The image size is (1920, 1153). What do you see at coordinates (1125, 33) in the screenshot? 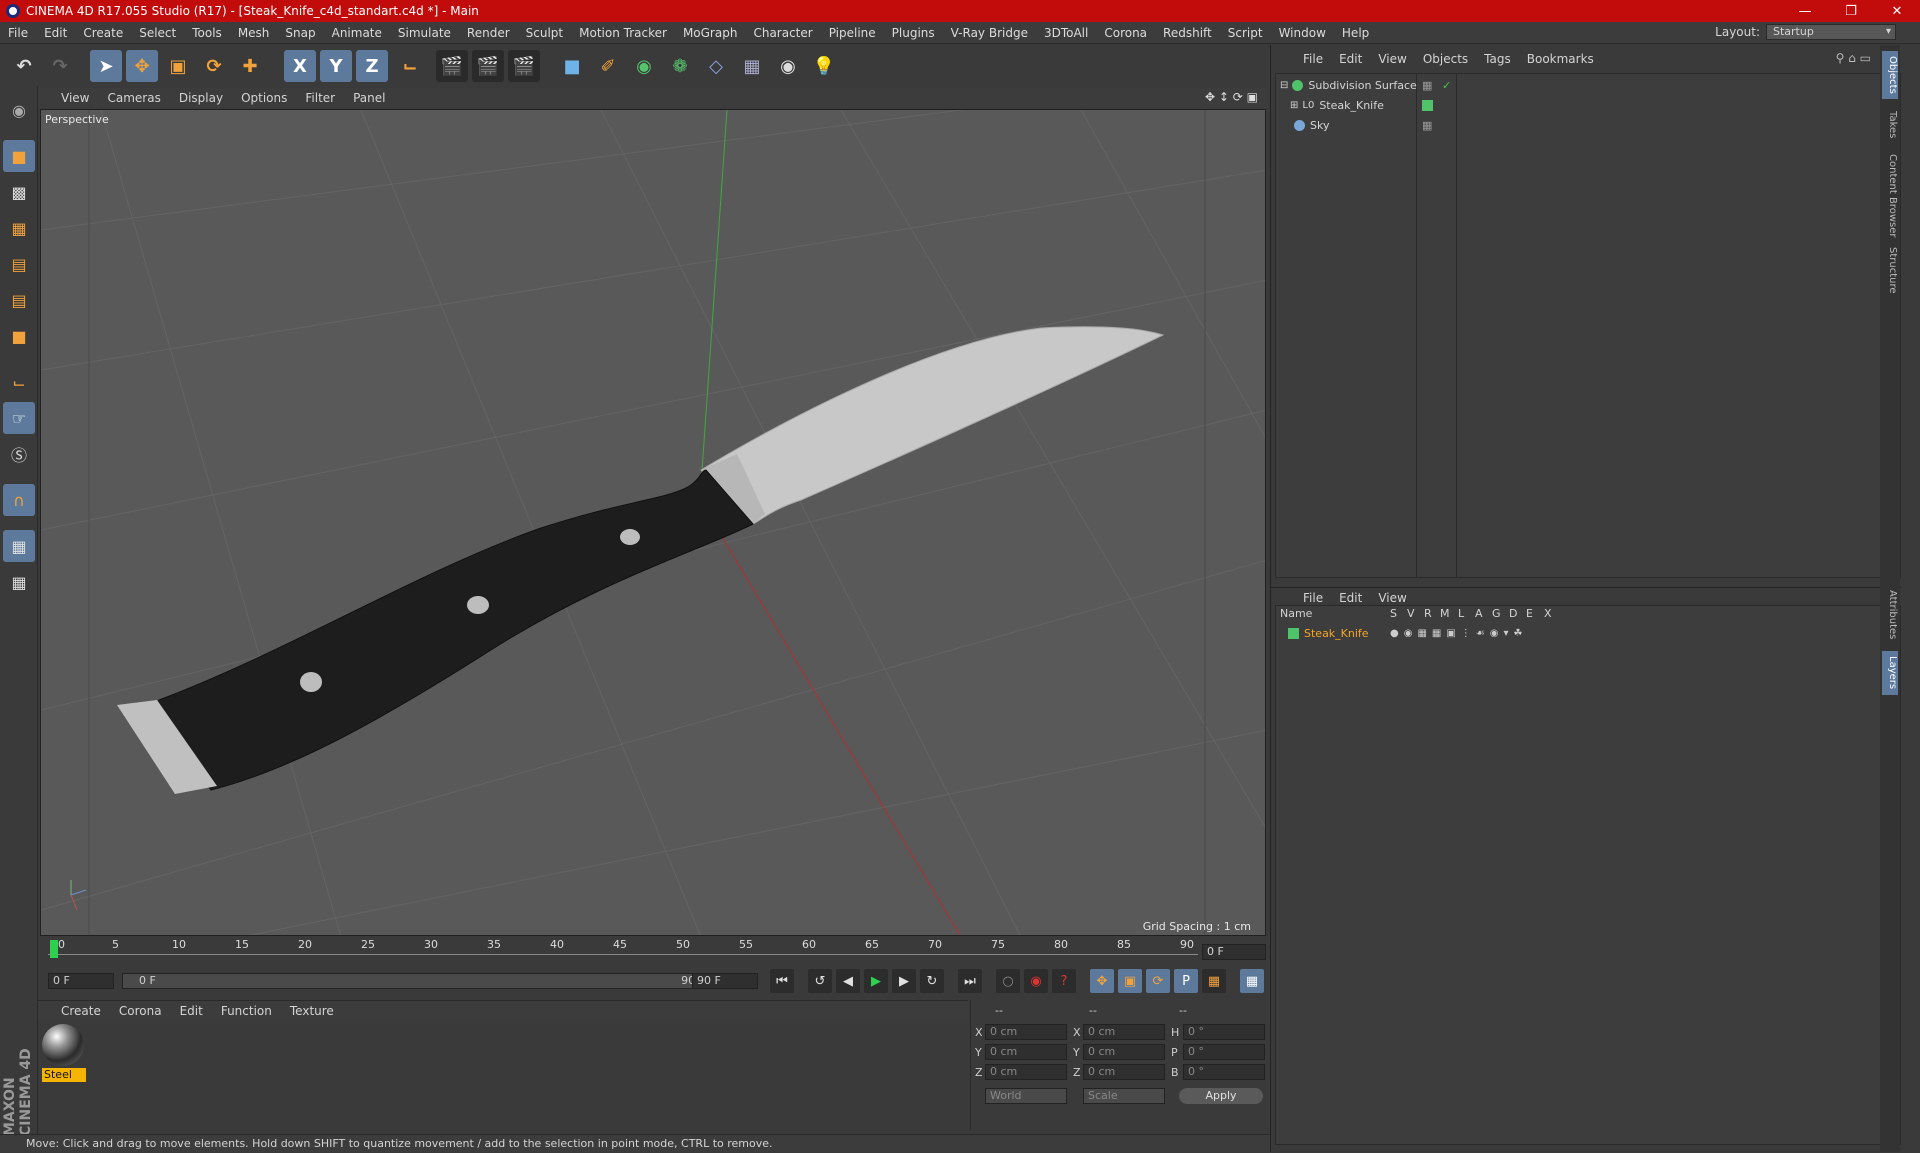
I see `menu-corona: Corona` at bounding box center [1125, 33].